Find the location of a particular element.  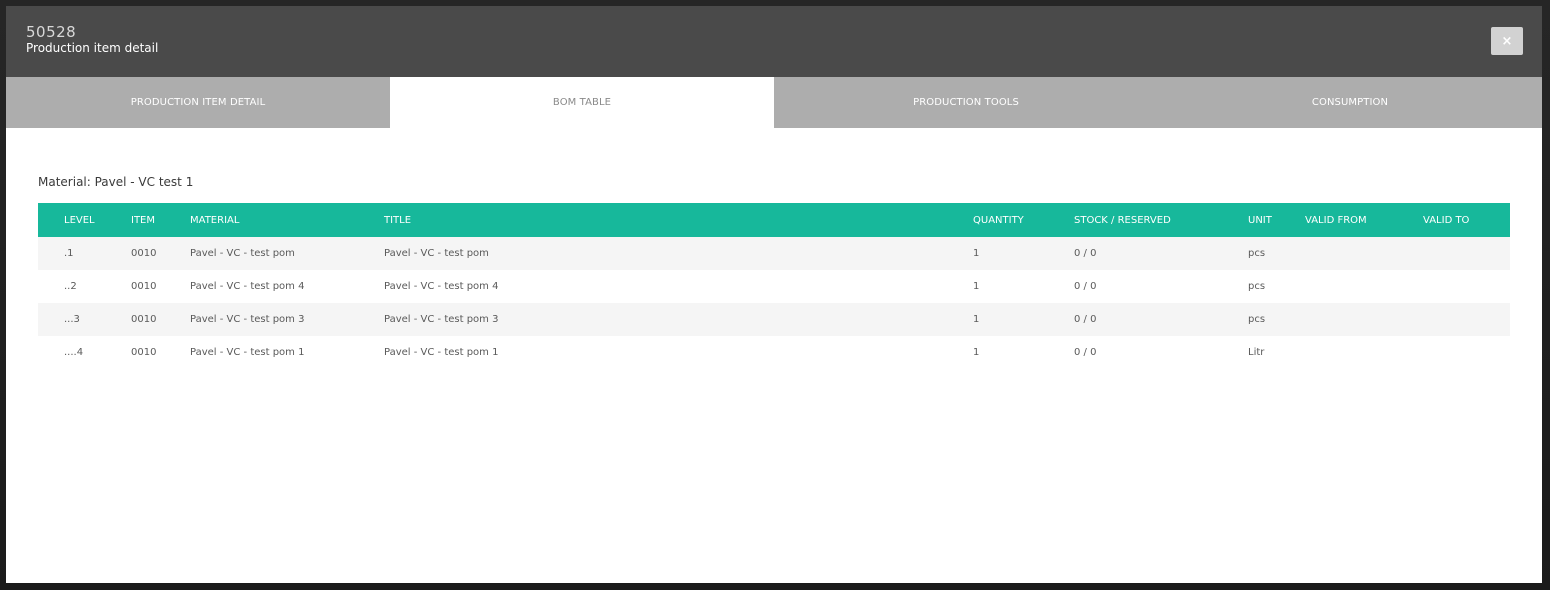

cell-title: Pavel - VC - test pom 1 is located at coordinates (441, 352).